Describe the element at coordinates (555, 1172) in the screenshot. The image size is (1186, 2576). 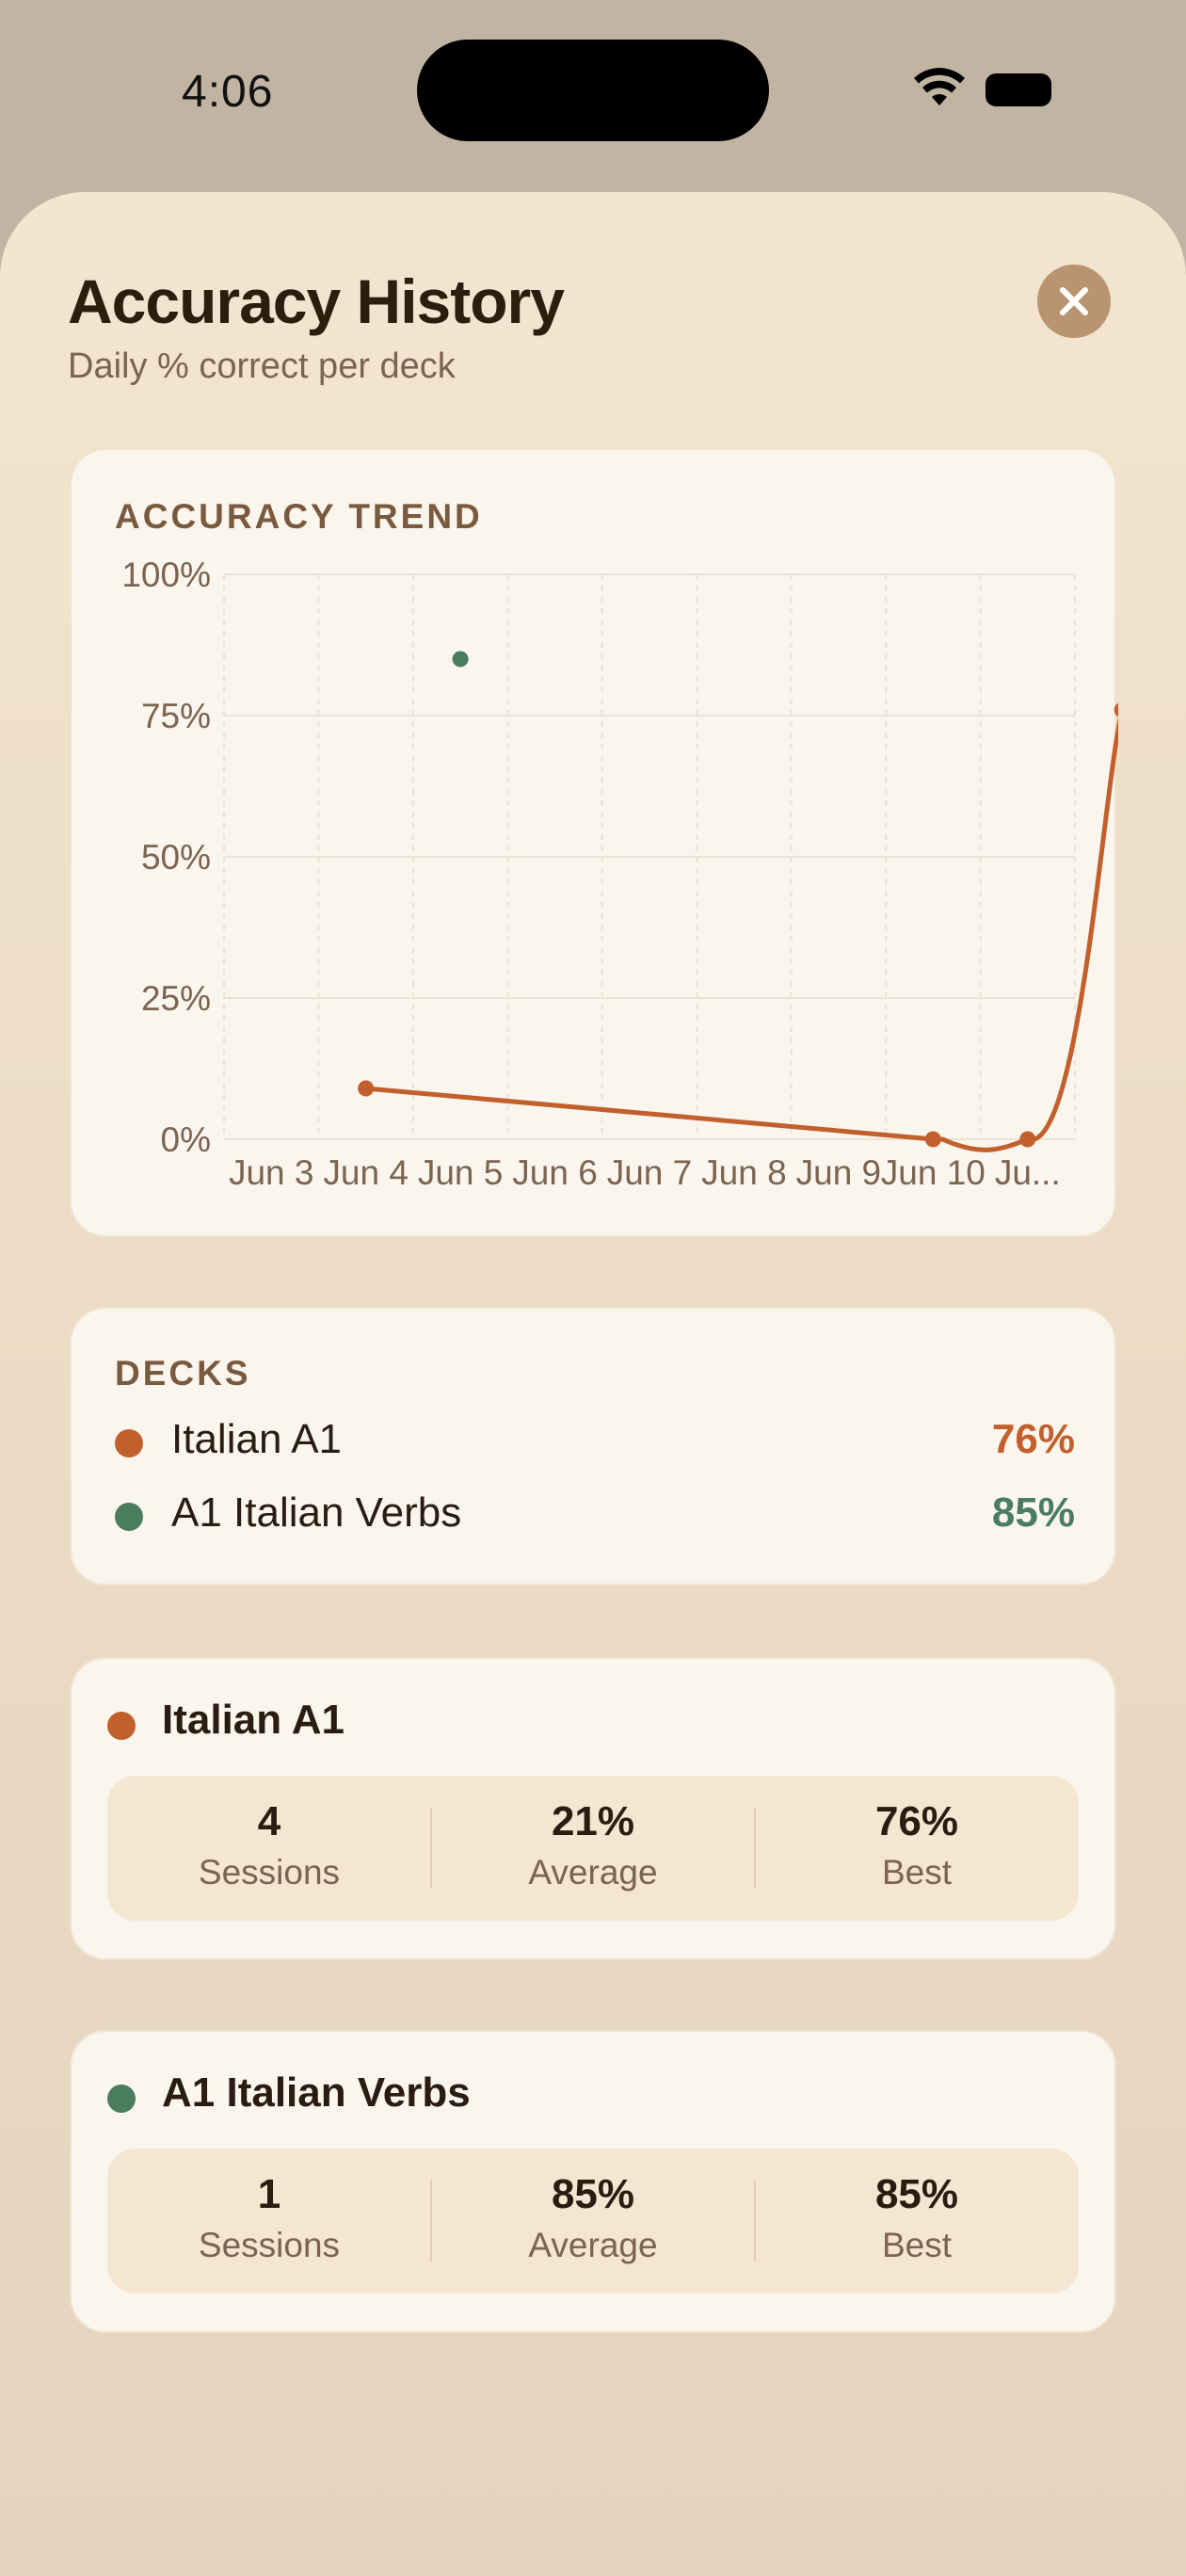
I see `x-tick-label: Jun 6` at that location.